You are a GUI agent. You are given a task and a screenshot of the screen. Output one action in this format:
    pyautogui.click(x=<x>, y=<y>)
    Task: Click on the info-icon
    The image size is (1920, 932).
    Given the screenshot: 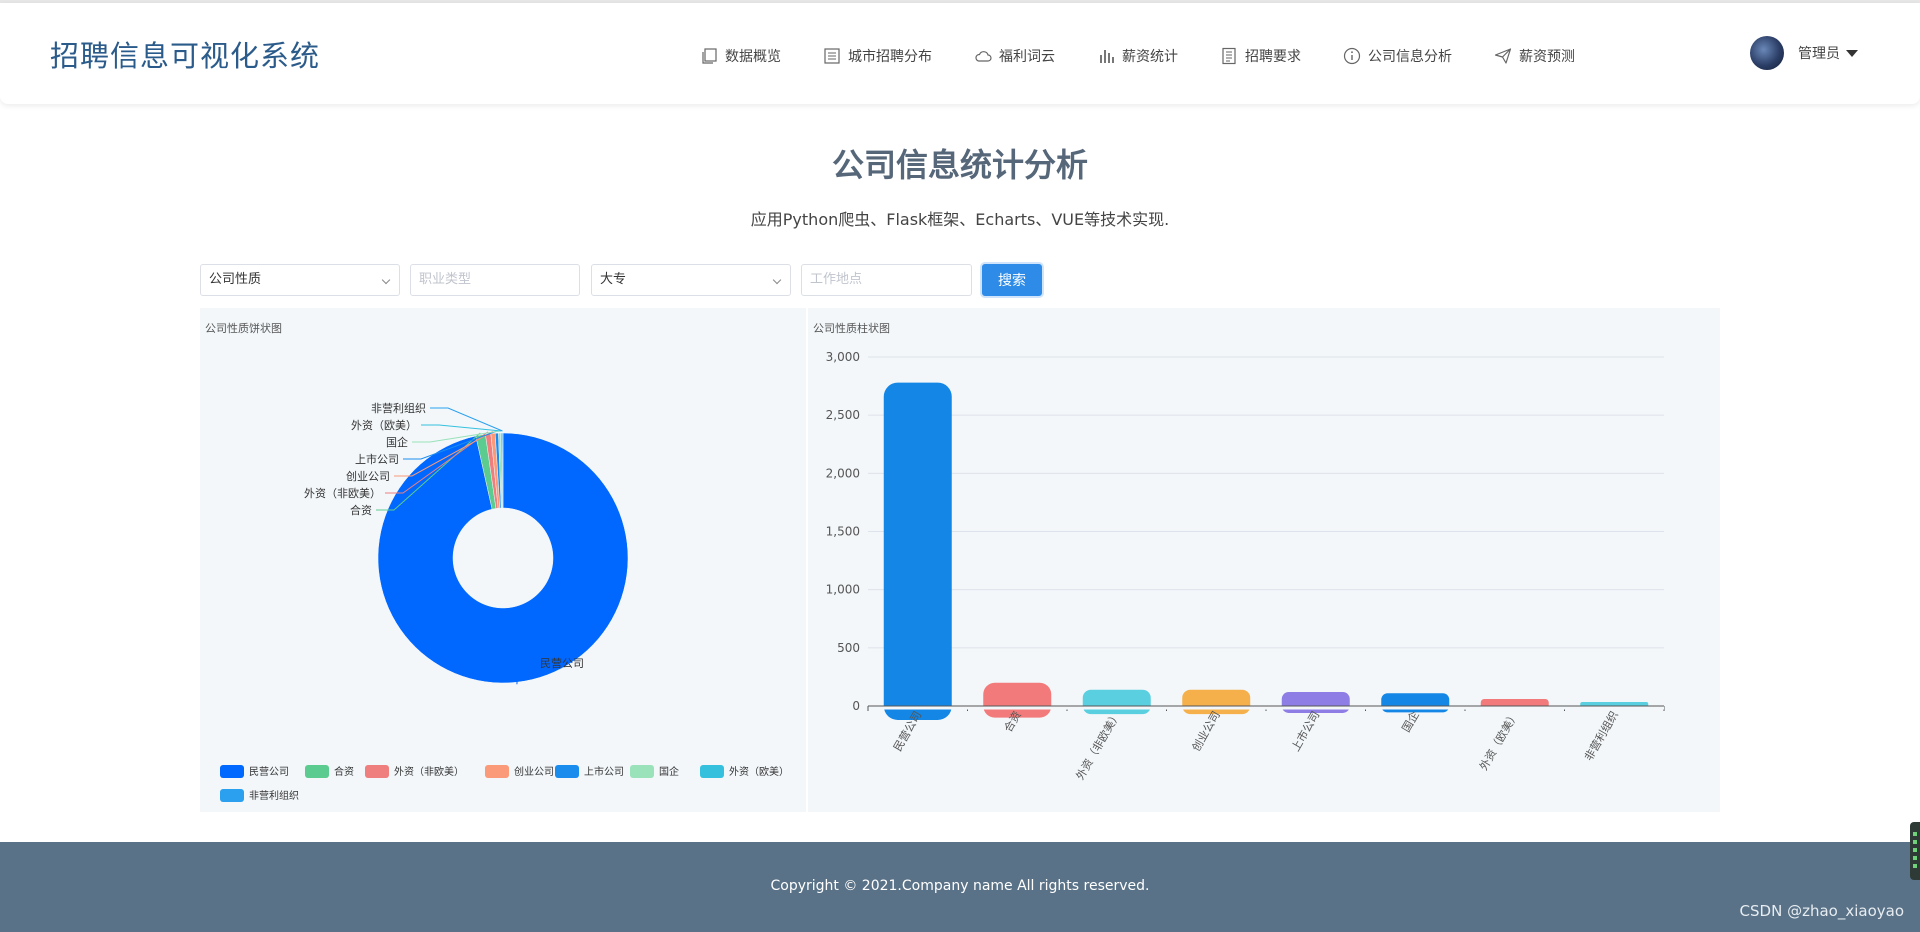 What is the action you would take?
    pyautogui.click(x=1352, y=56)
    